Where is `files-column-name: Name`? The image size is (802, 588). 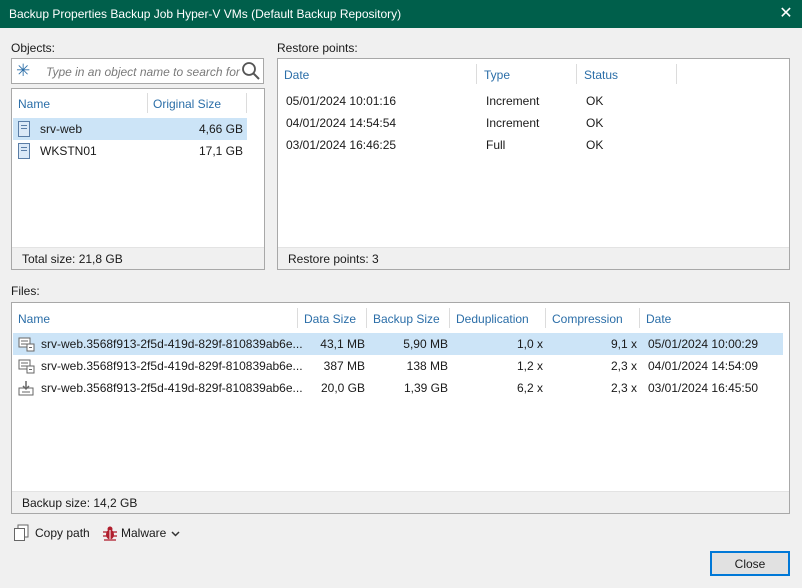 files-column-name: Name is located at coordinates (34, 319).